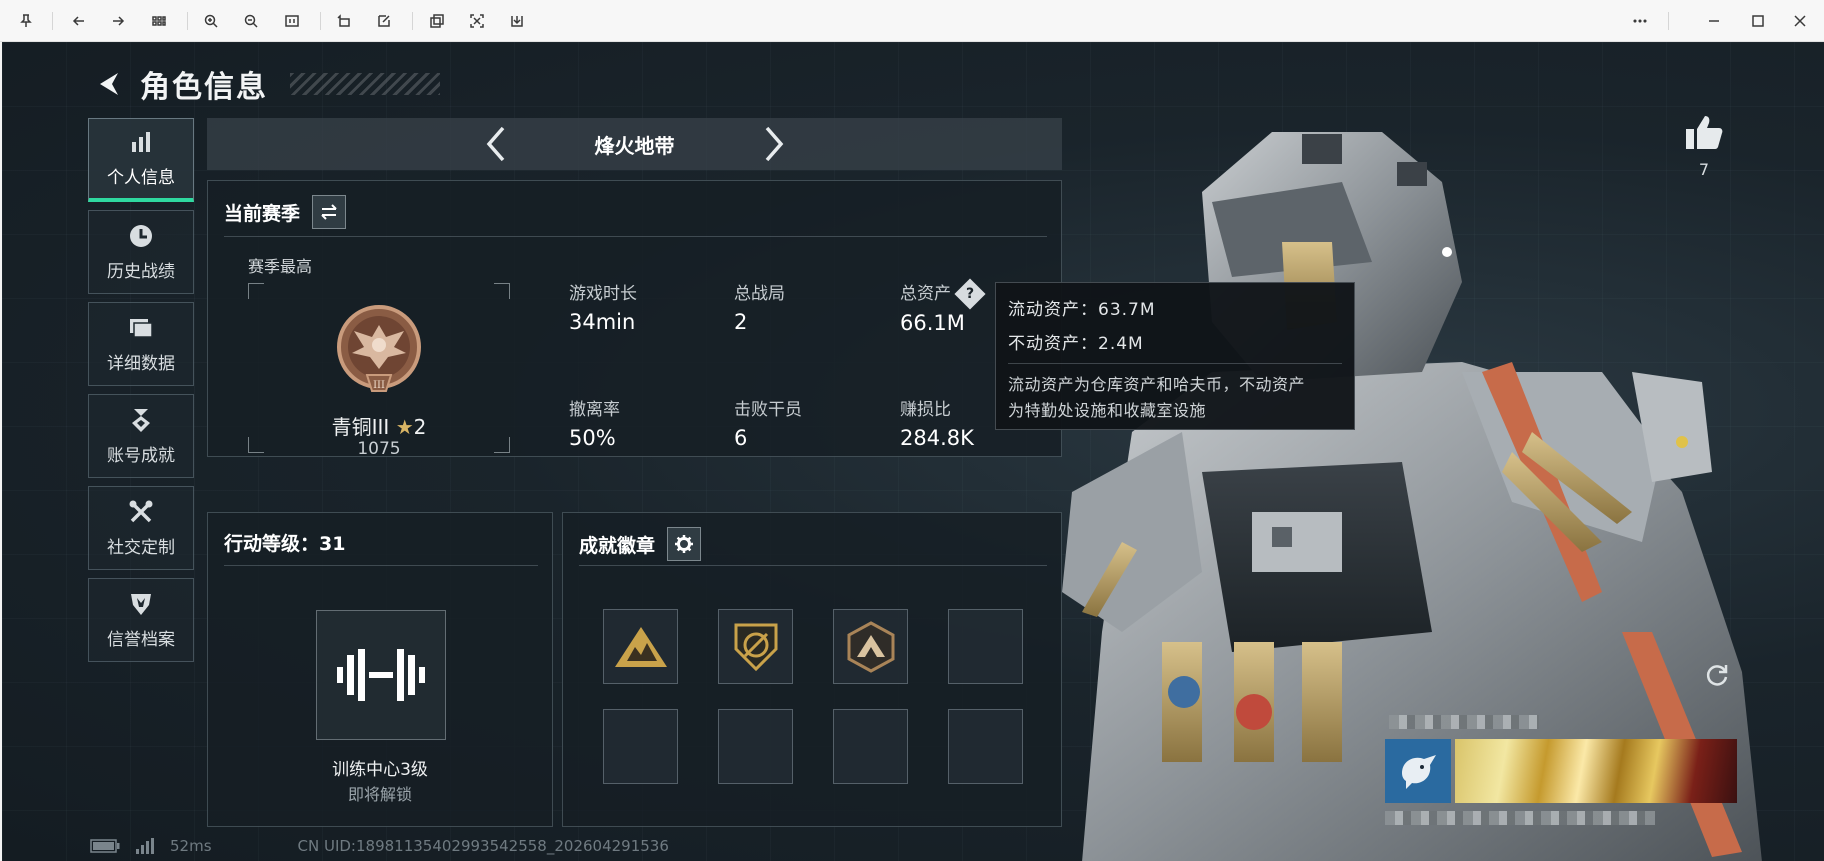  What do you see at coordinates (141, 363) in the screenshot?
I see `nav-label: 详细数据` at bounding box center [141, 363].